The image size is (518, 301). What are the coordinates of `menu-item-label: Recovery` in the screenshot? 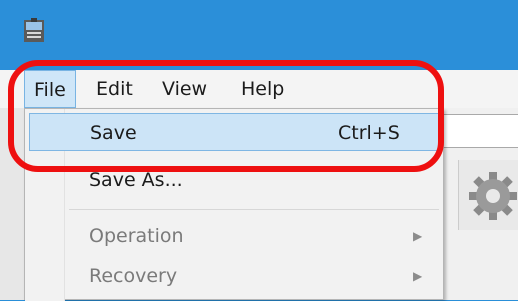 It's located at (133, 276).